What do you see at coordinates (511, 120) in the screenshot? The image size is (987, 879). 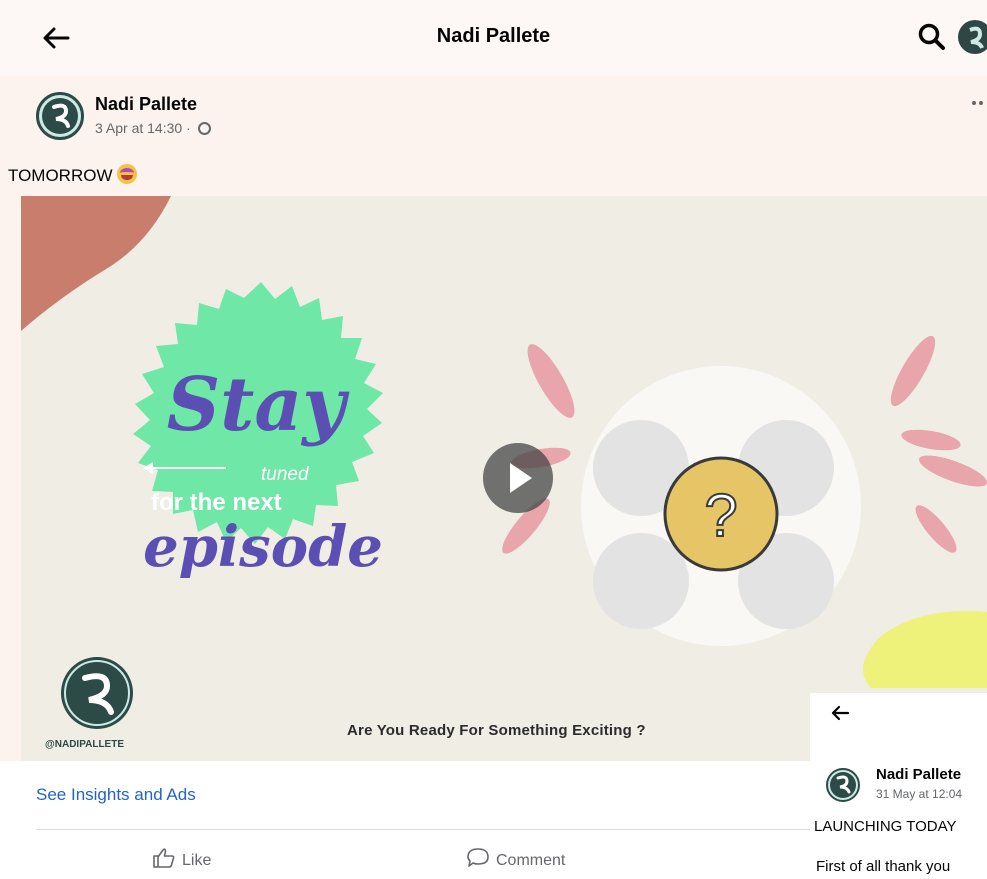 I see `post-header: Nadi Pallete 3 Apr at 14:30 ·` at bounding box center [511, 120].